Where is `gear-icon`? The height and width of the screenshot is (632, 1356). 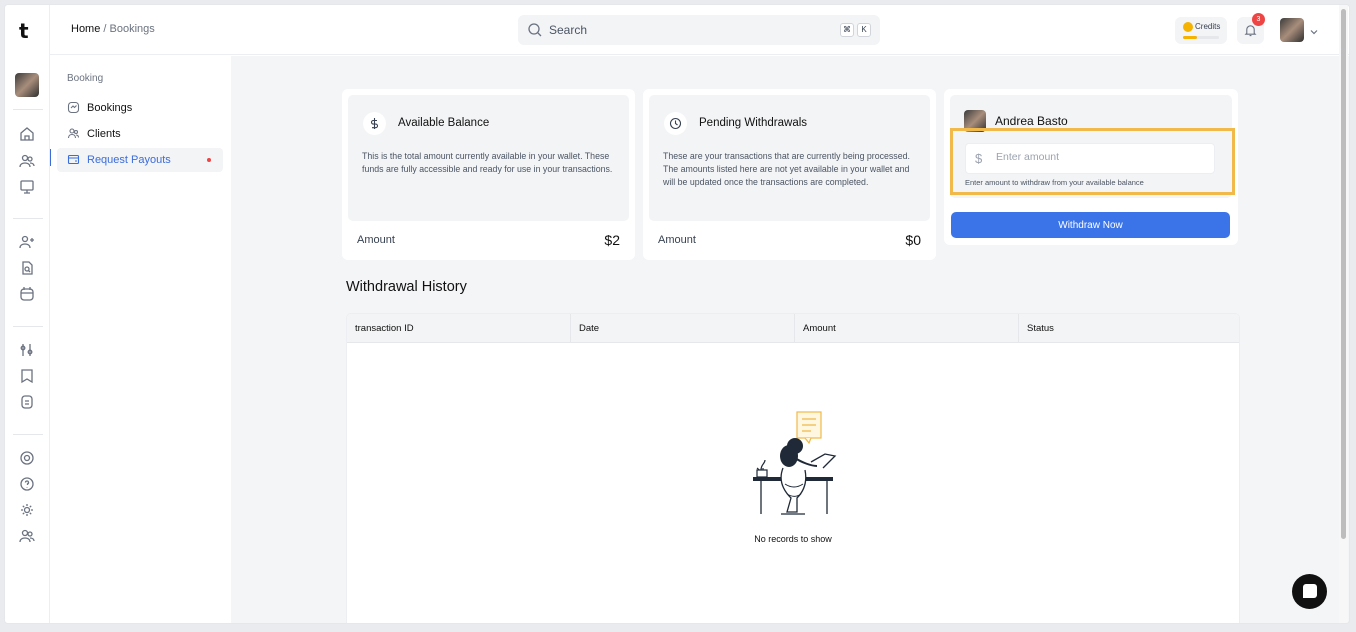 gear-icon is located at coordinates (27, 510).